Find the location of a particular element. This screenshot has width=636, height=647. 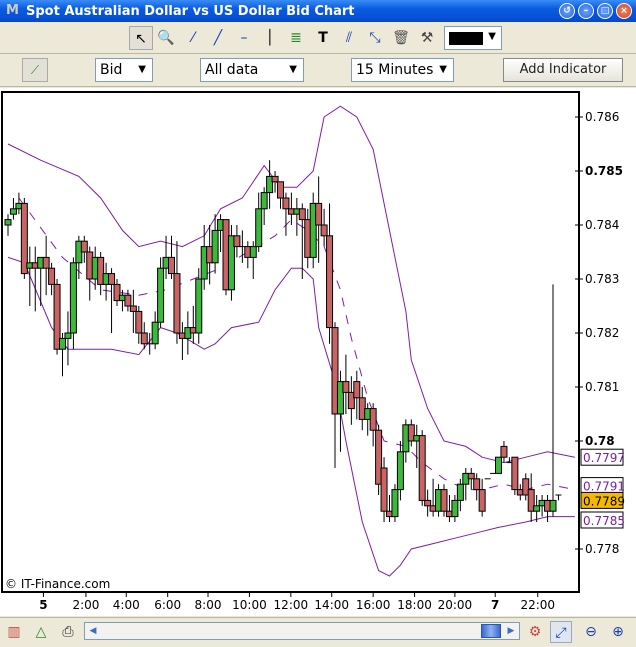

range-select: All data ▼ is located at coordinates (252, 70).